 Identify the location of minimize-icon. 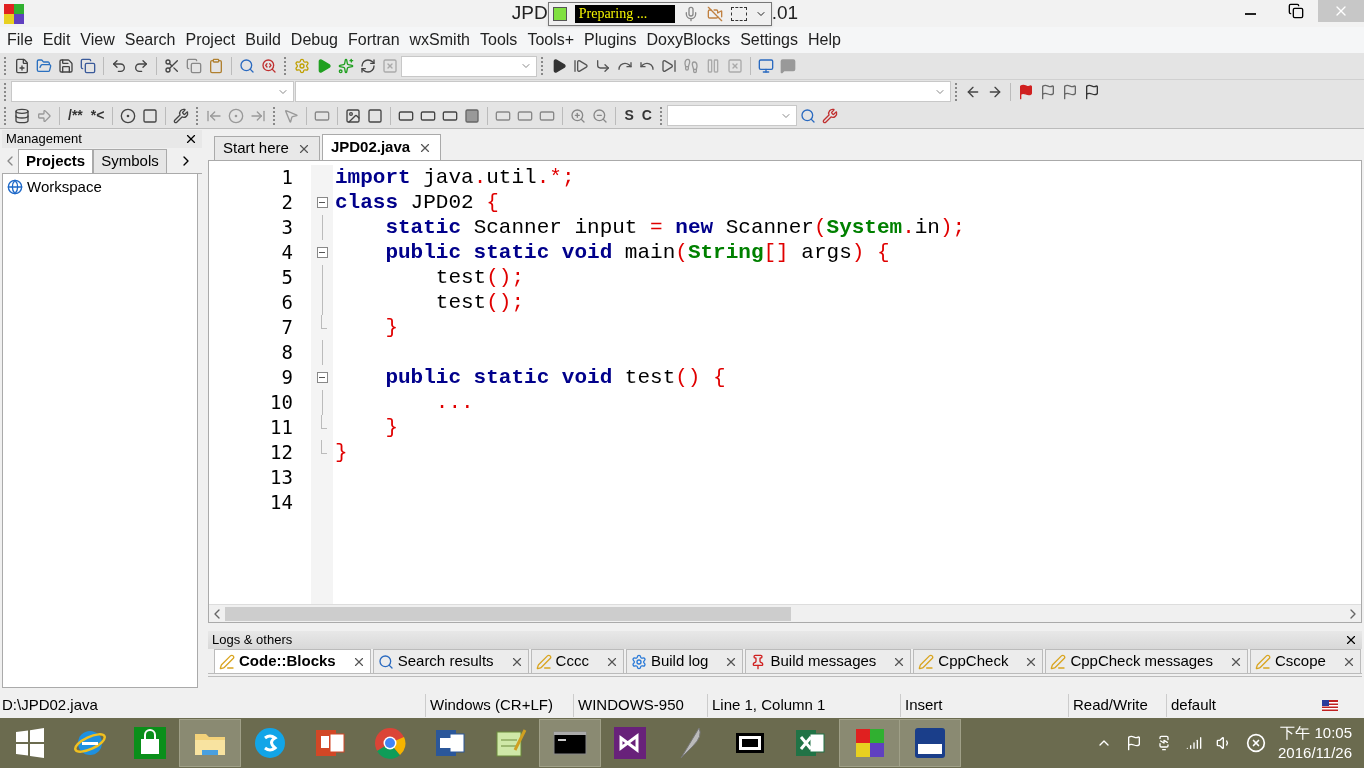
(1250, 14).